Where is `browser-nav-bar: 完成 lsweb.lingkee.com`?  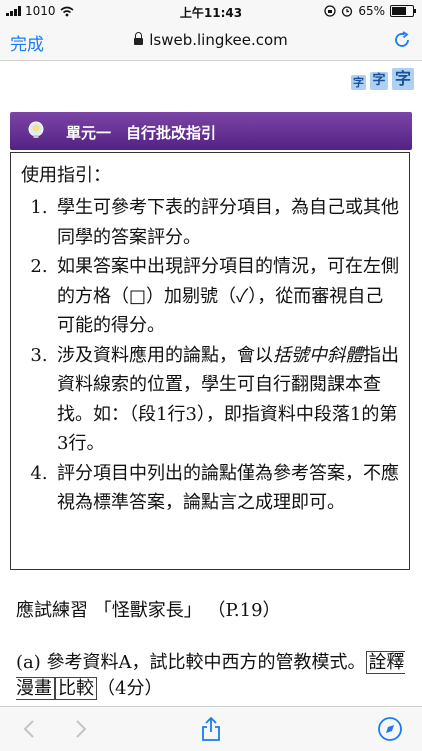 browser-nav-bar: 完成 lsweb.lingkee.com is located at coordinates (211, 41).